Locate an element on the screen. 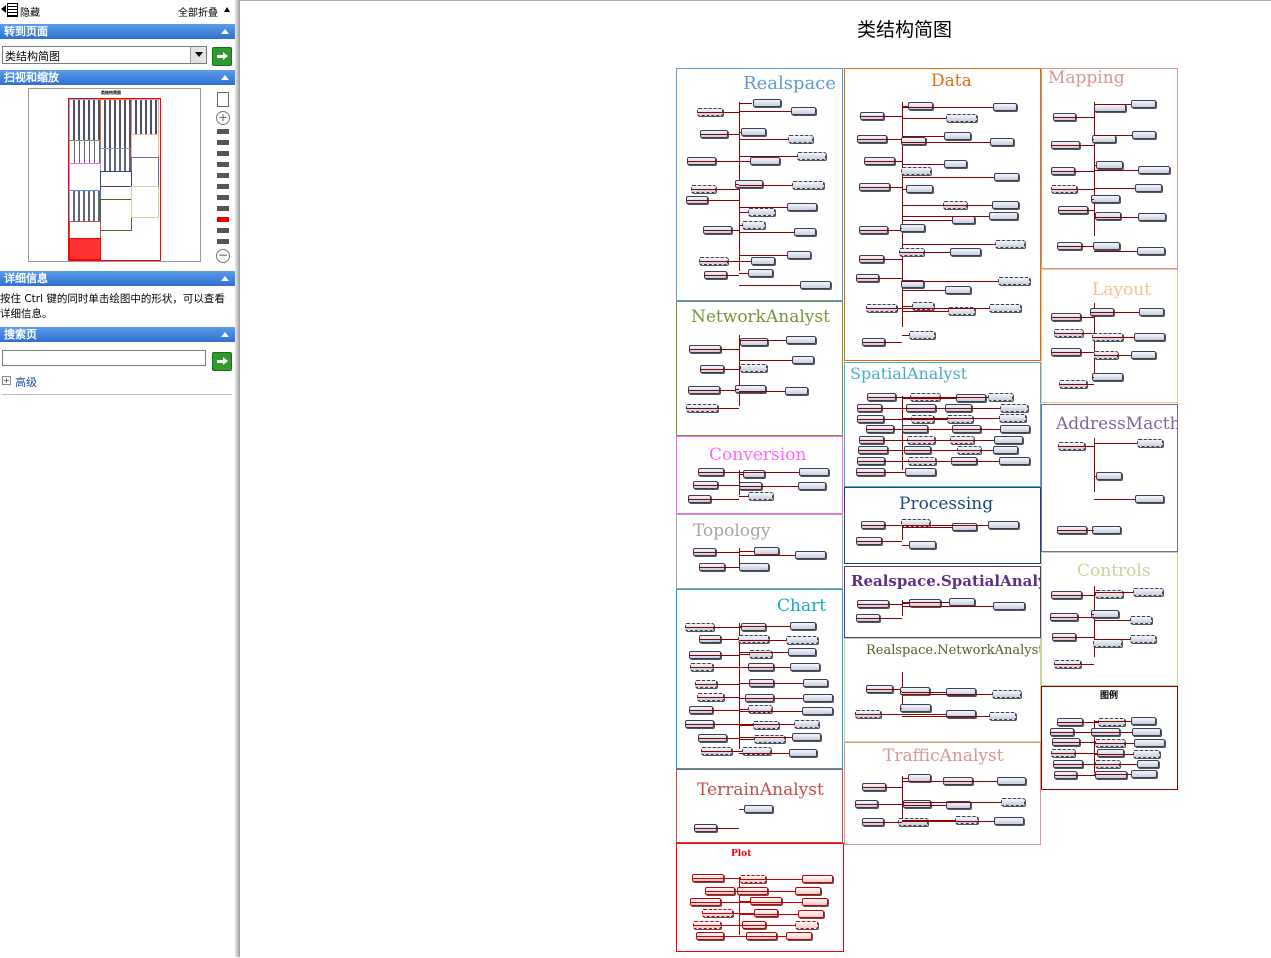  fit-page-icon is located at coordinates (223, 99).